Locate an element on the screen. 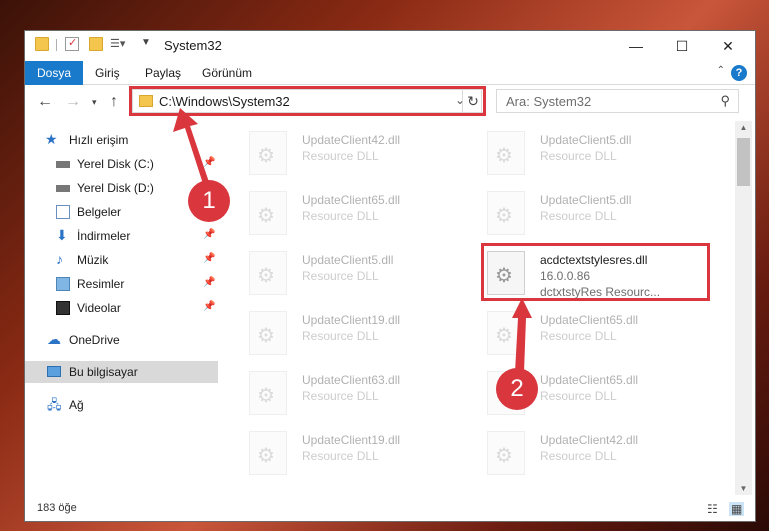 The height and width of the screenshot is (531, 769). tab-dosya: Dosya is located at coordinates (54, 73).